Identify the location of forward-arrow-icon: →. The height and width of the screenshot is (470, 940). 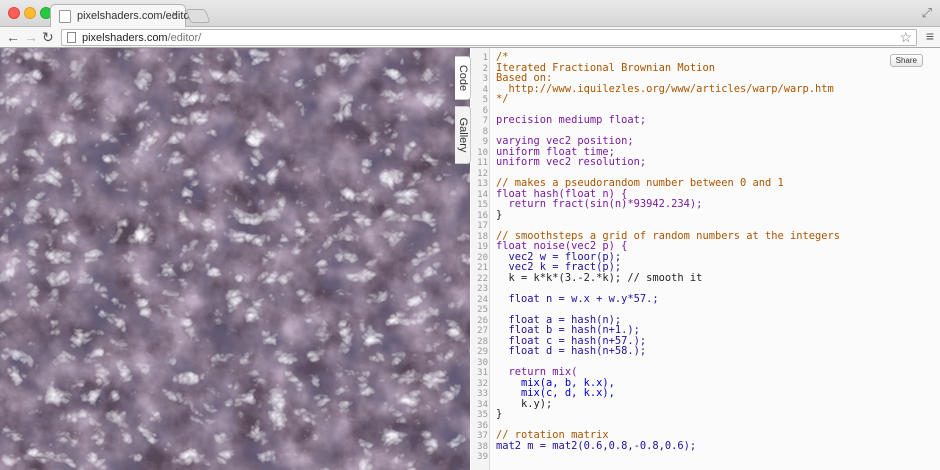
(31, 37).